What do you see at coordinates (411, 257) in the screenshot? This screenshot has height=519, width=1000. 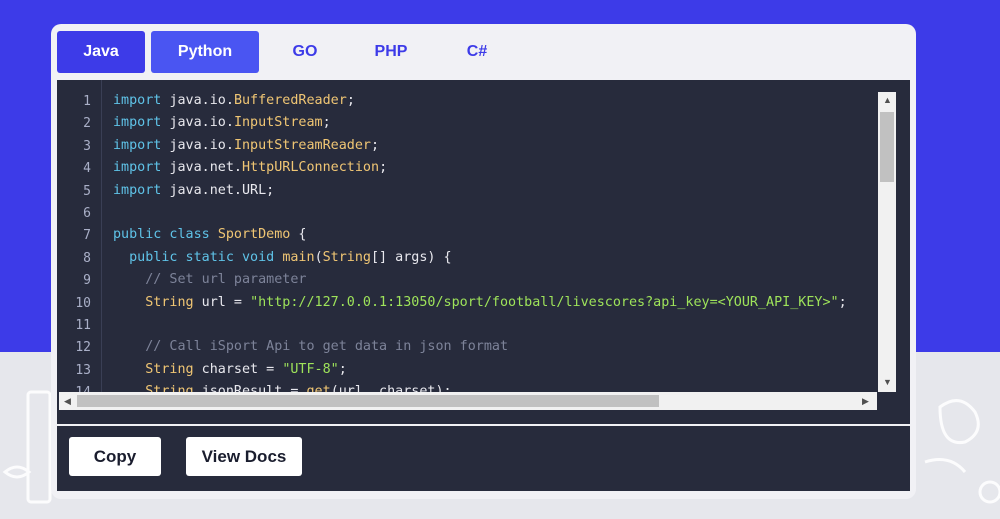 I see `code-token: [] args) {` at bounding box center [411, 257].